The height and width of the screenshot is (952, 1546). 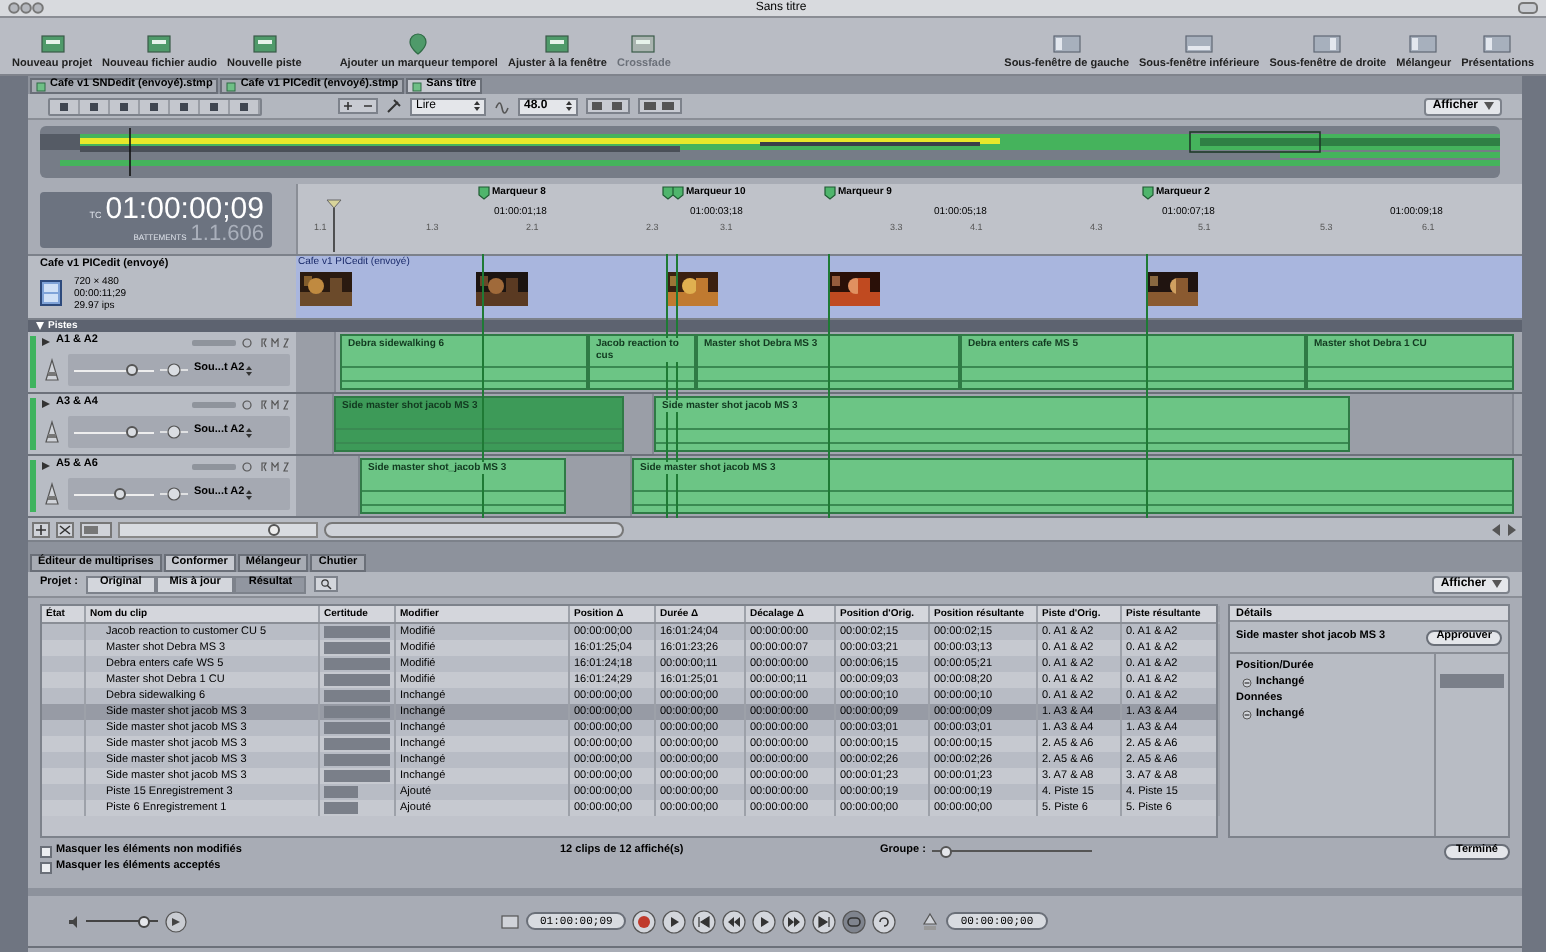 What do you see at coordinates (884, 921) in the screenshot?
I see `loop-button` at bounding box center [884, 921].